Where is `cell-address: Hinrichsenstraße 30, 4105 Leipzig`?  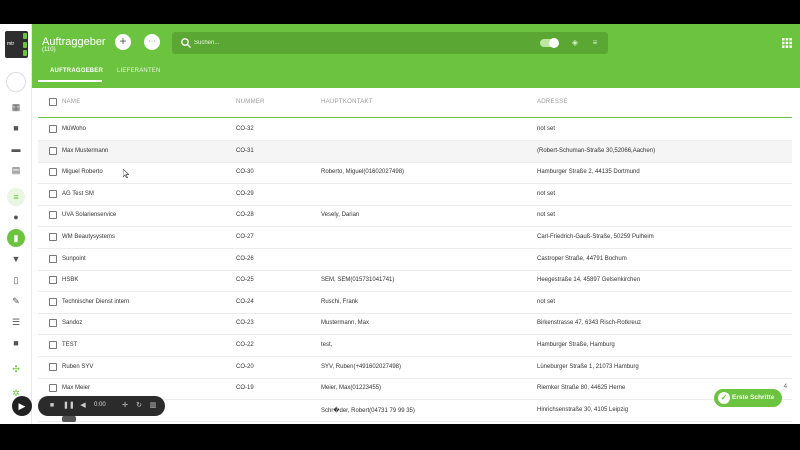 cell-address: Hinrichsenstraße 30, 4105 Leipzig is located at coordinates (583, 409).